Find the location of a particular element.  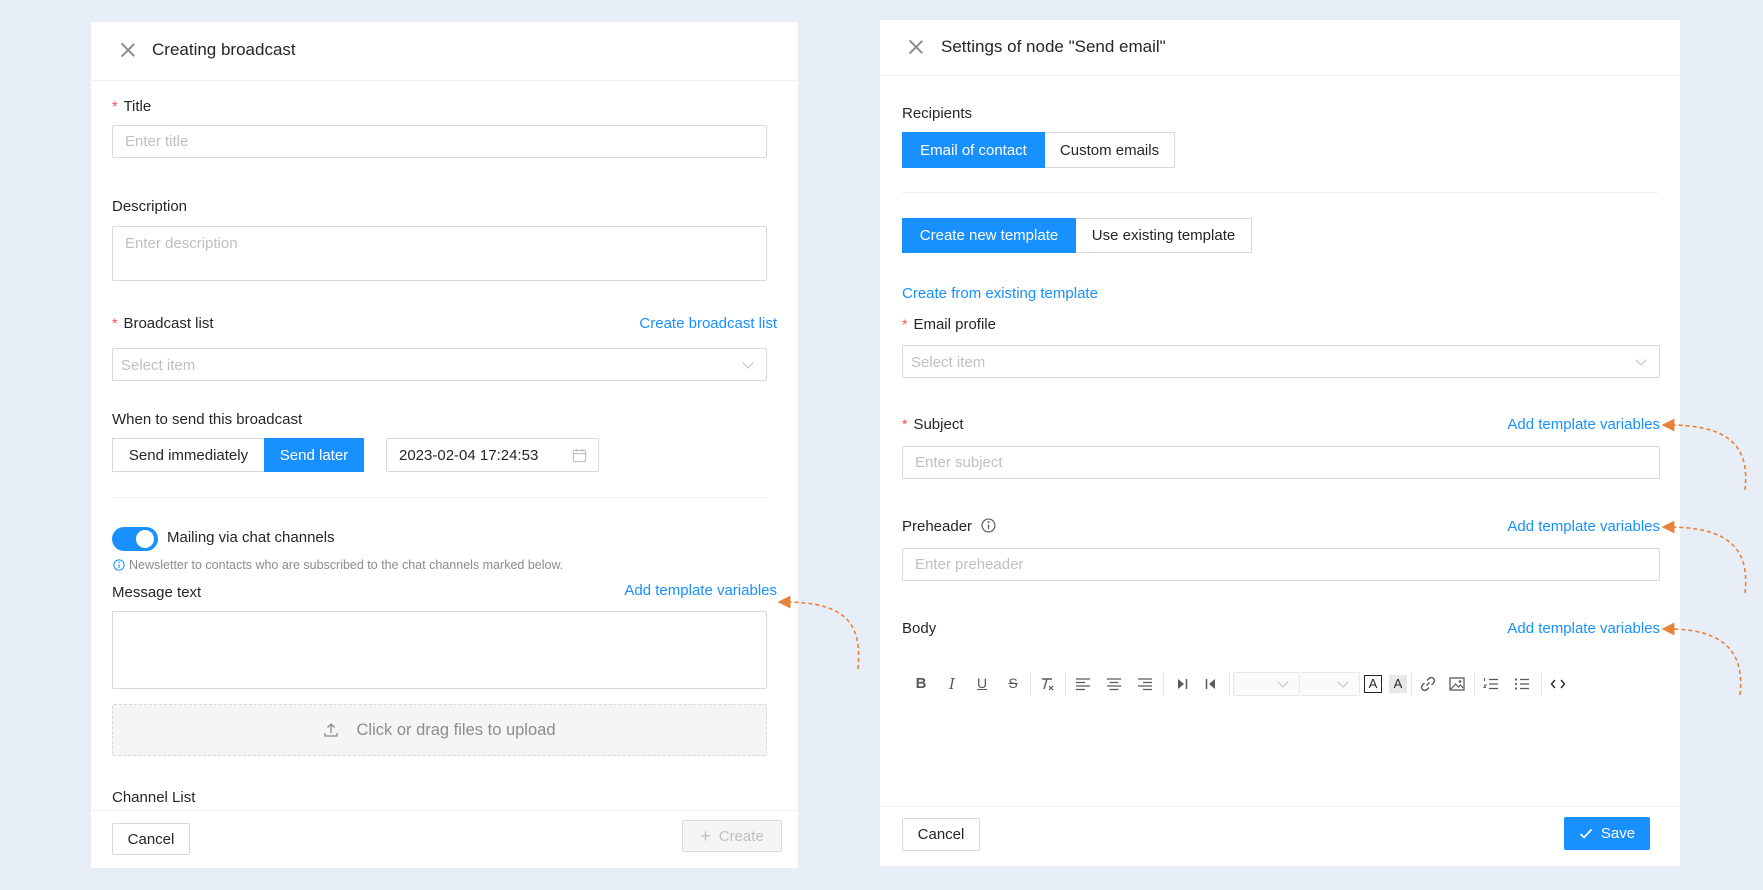

send-timing-toggle: Send immediately Send later is located at coordinates (238, 455).